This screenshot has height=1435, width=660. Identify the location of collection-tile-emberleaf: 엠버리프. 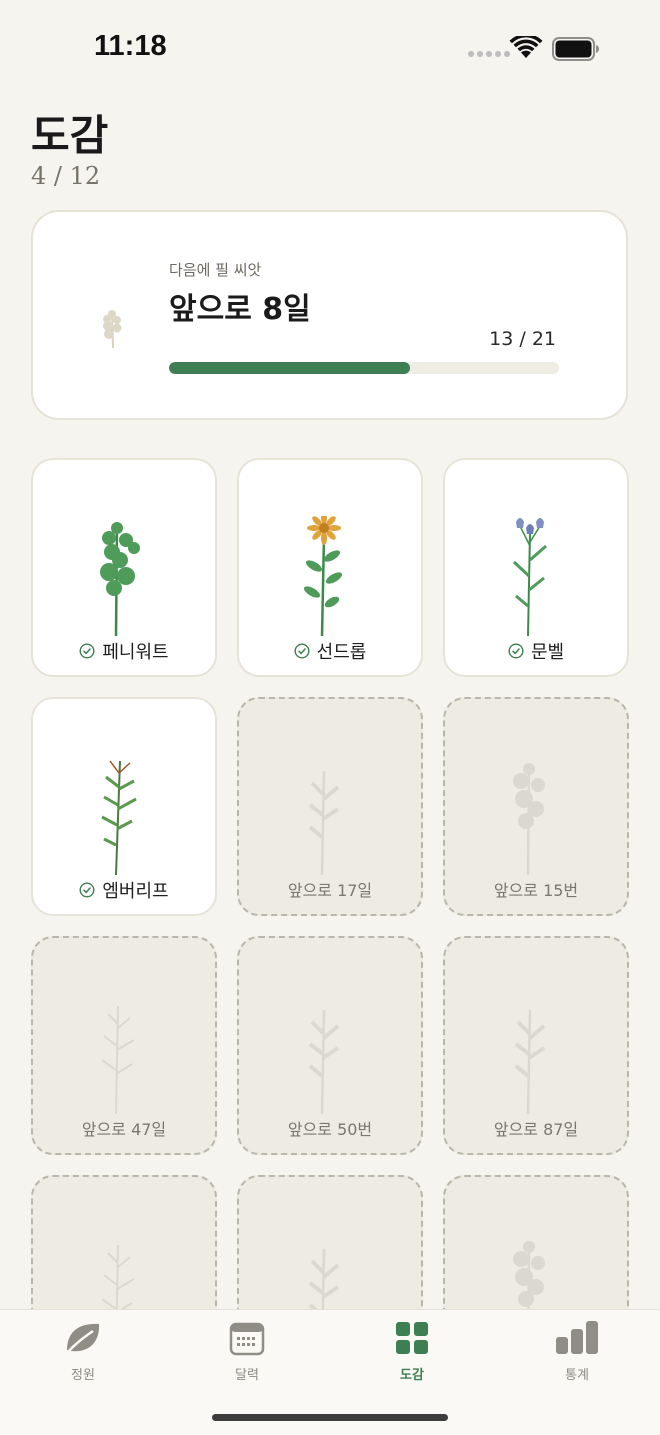
(124, 806).